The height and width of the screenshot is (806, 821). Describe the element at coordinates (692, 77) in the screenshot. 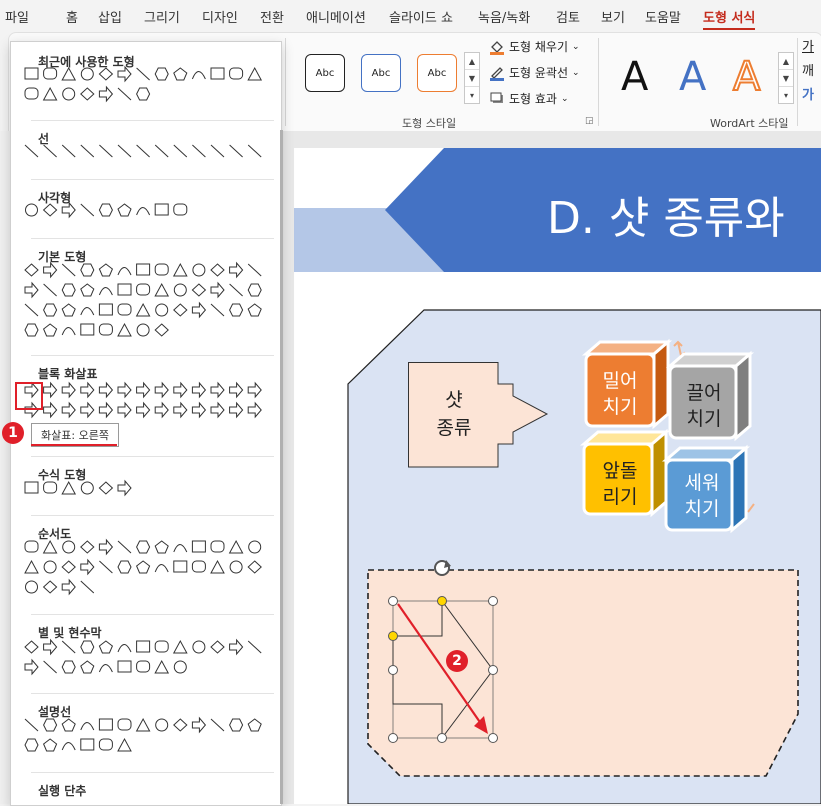

I see `wordart-blue: A` at that location.